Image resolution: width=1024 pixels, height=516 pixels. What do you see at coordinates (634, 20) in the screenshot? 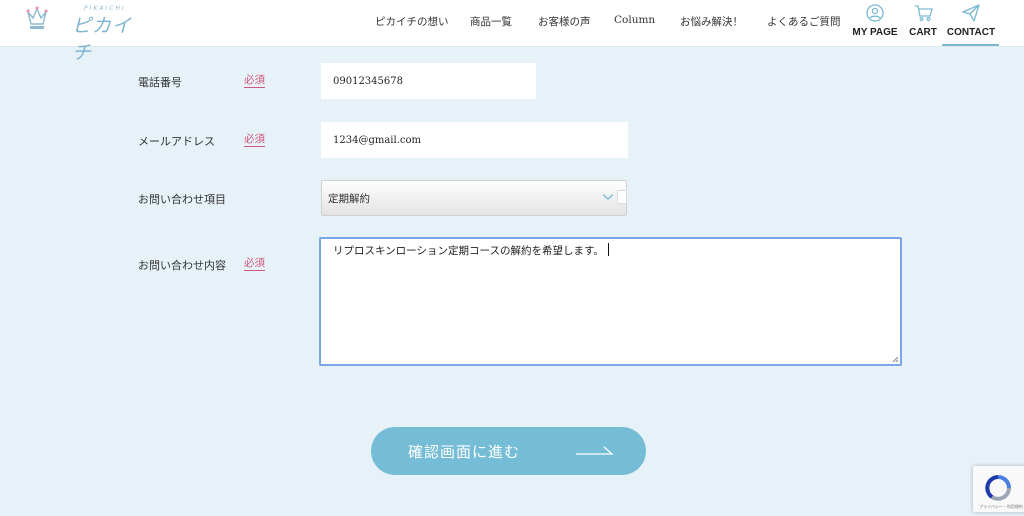
I see `nav-item-column: Column` at bounding box center [634, 20].